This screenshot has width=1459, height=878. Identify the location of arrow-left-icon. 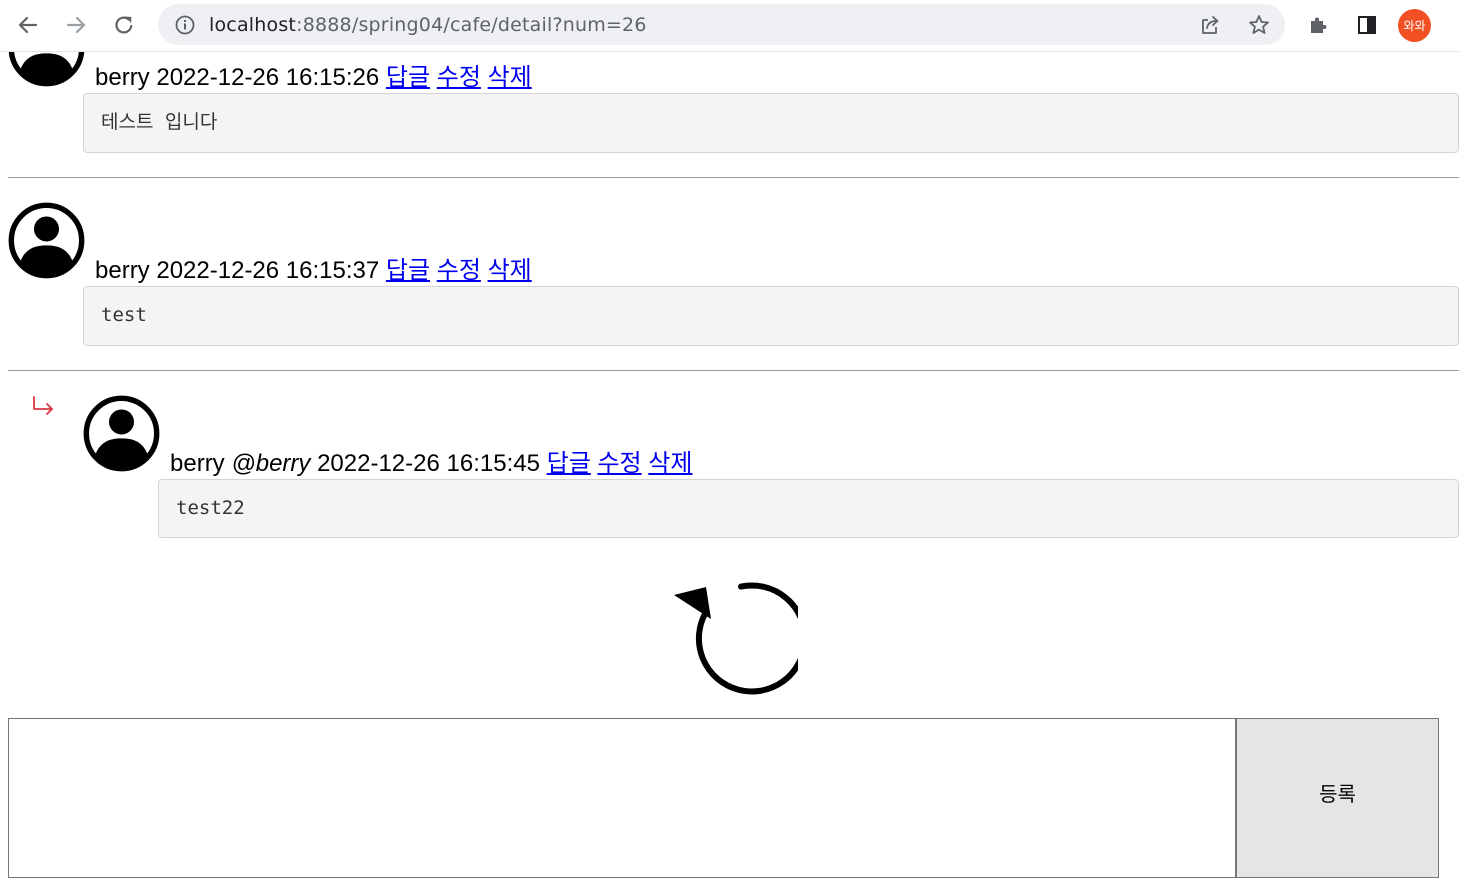
(28, 25).